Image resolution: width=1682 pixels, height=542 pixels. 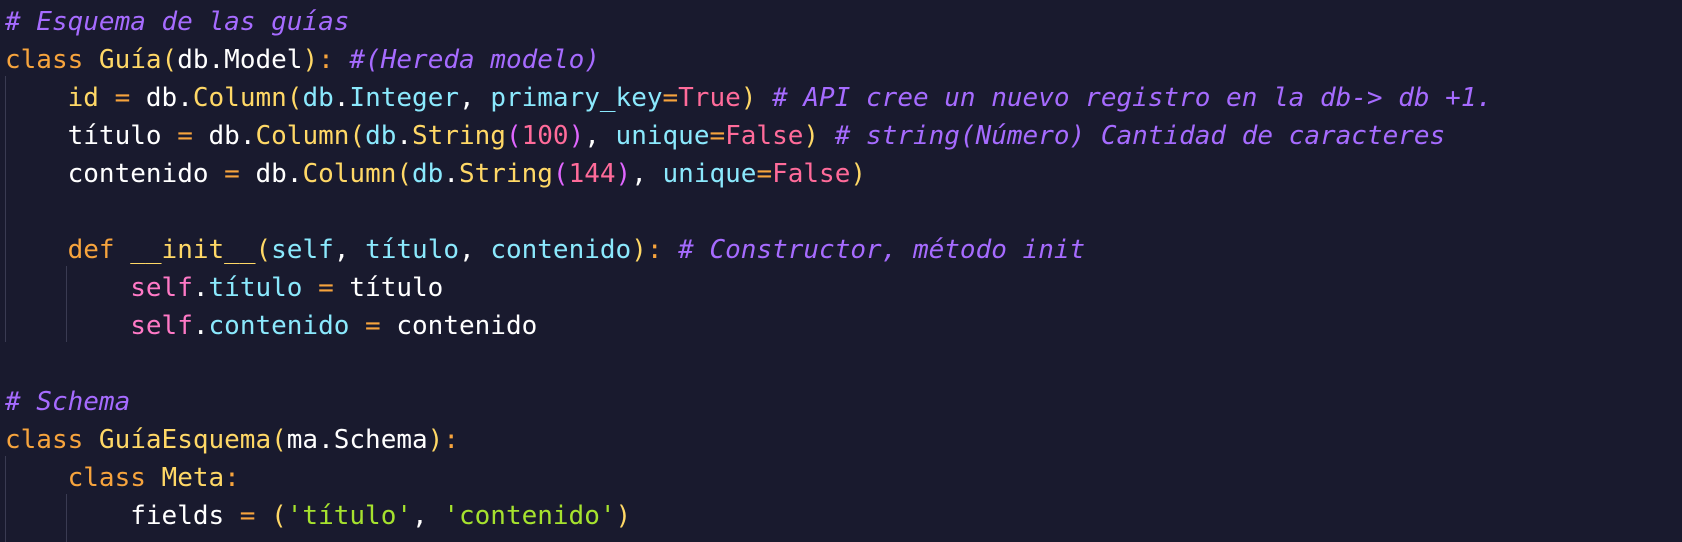 What do you see at coordinates (138, 174) in the screenshot?
I see `code-token-plain: contenido` at bounding box center [138, 174].